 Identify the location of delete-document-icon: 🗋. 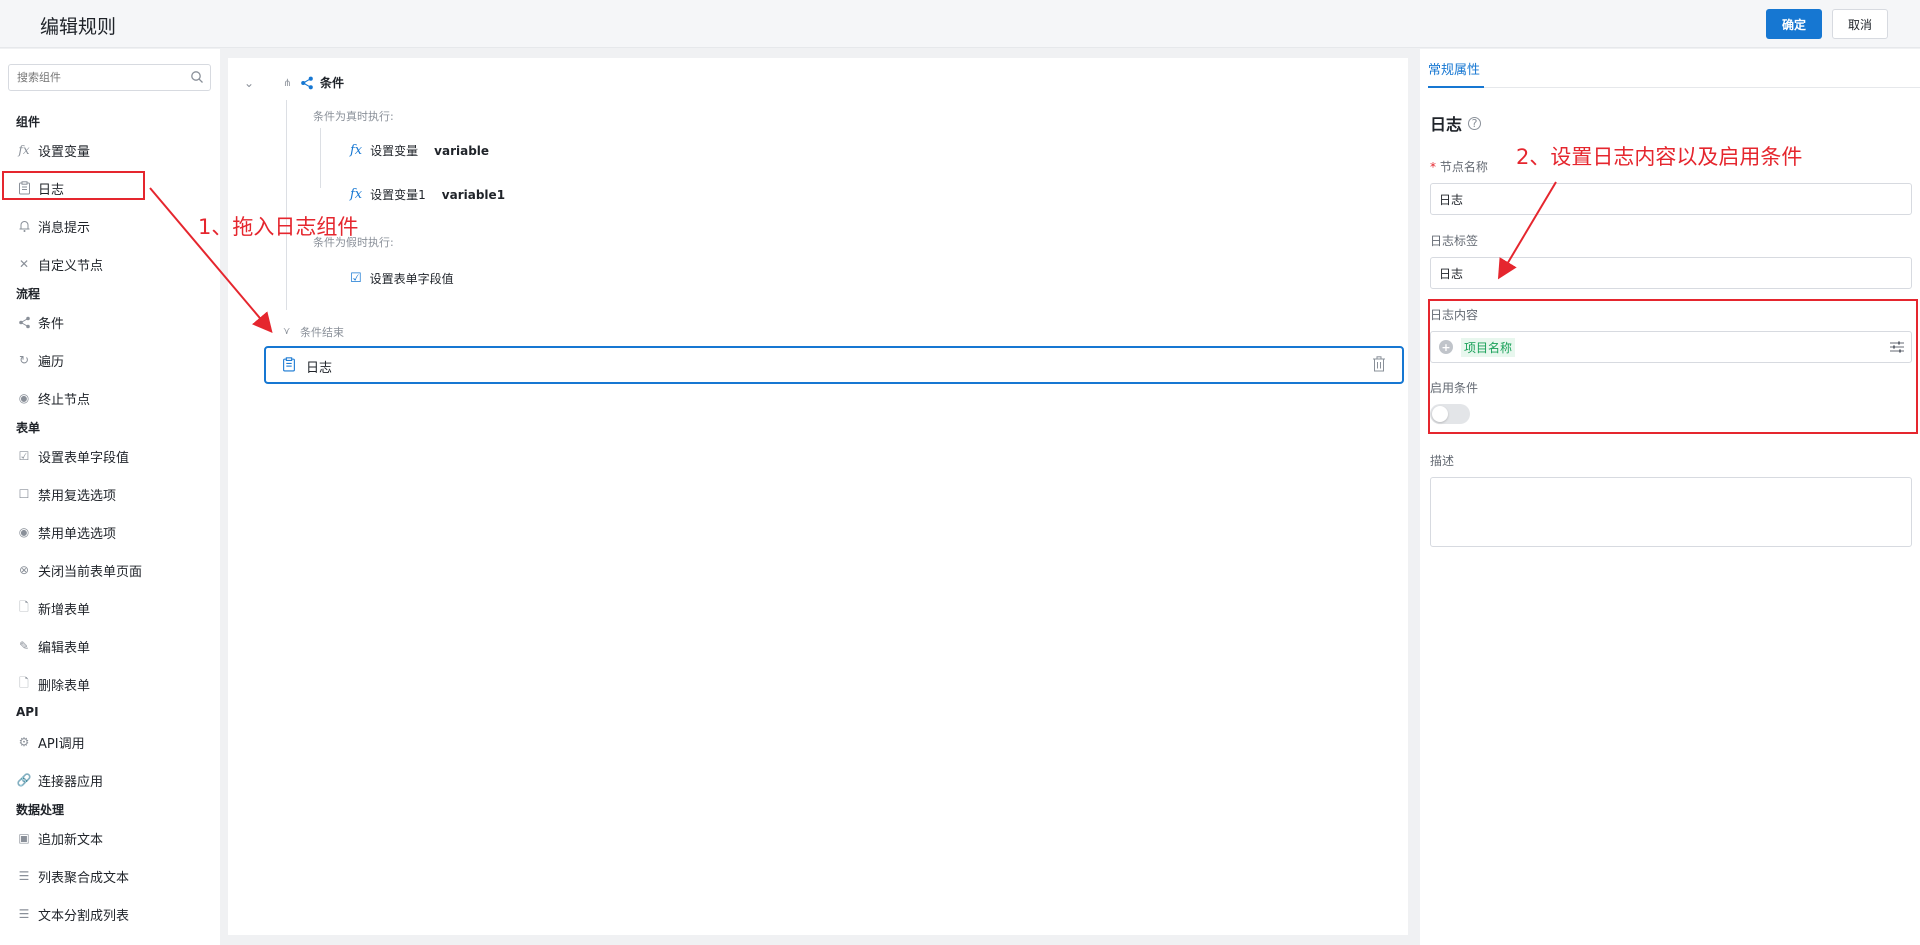
(24, 682).